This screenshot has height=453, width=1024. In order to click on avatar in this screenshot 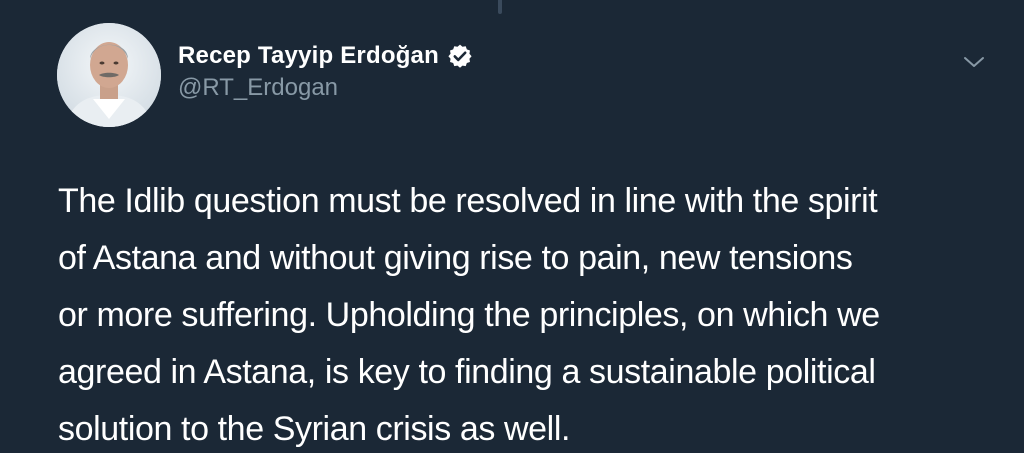, I will do `click(109, 75)`.